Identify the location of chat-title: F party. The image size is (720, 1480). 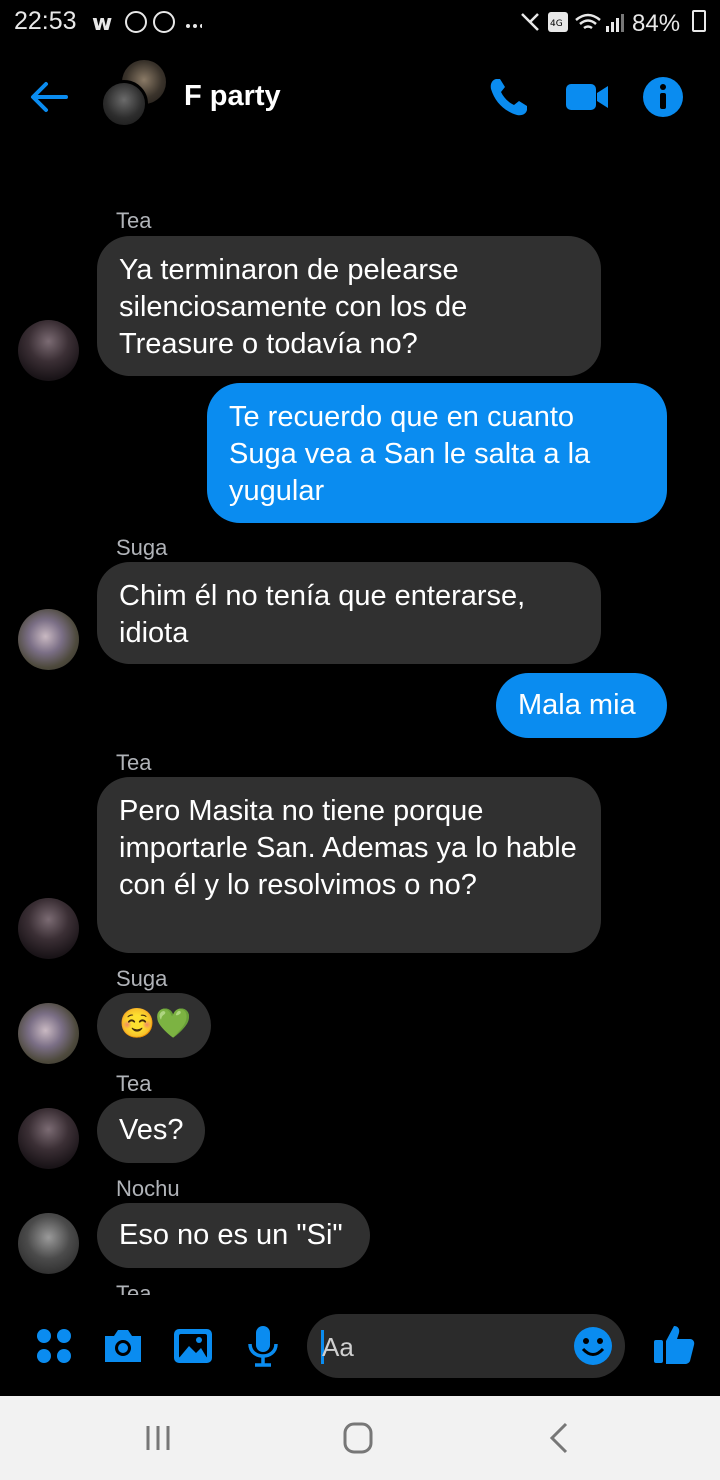
(232, 96).